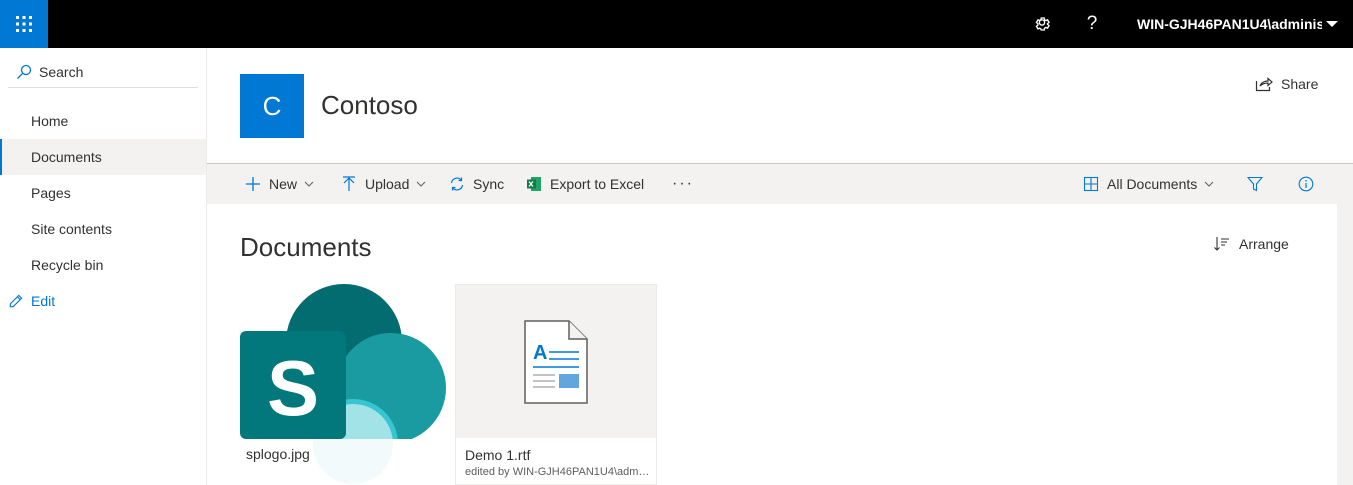 This screenshot has width=1353, height=485. I want to click on arrange-label: Arrange, so click(1264, 244).